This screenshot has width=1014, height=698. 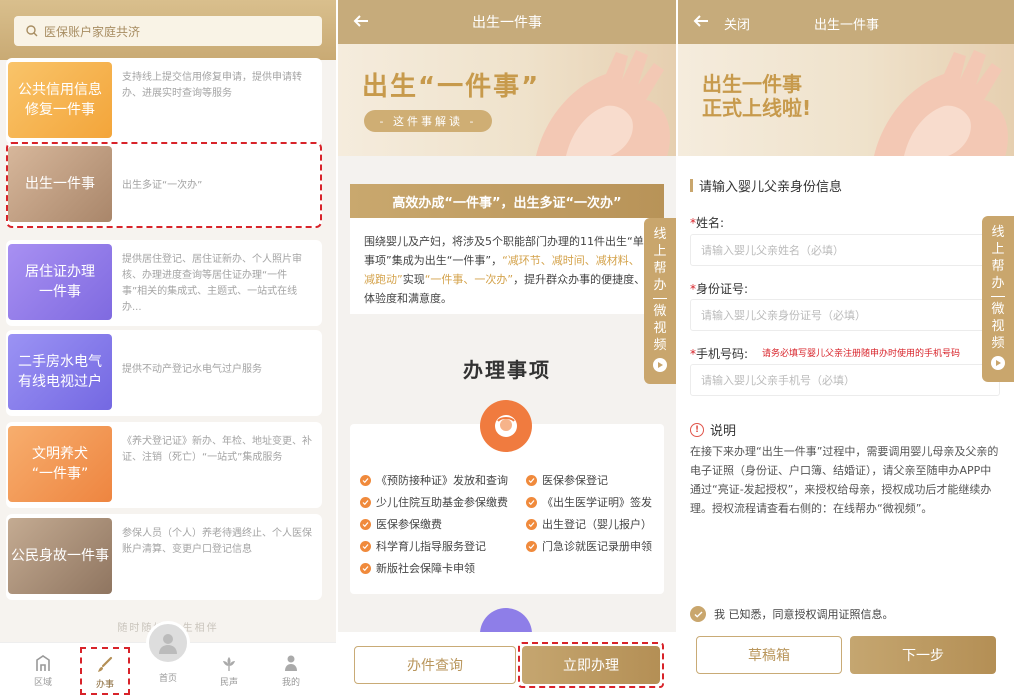 What do you see at coordinates (60, 110) in the screenshot?
I see `service-name: 修复一件事` at bounding box center [60, 110].